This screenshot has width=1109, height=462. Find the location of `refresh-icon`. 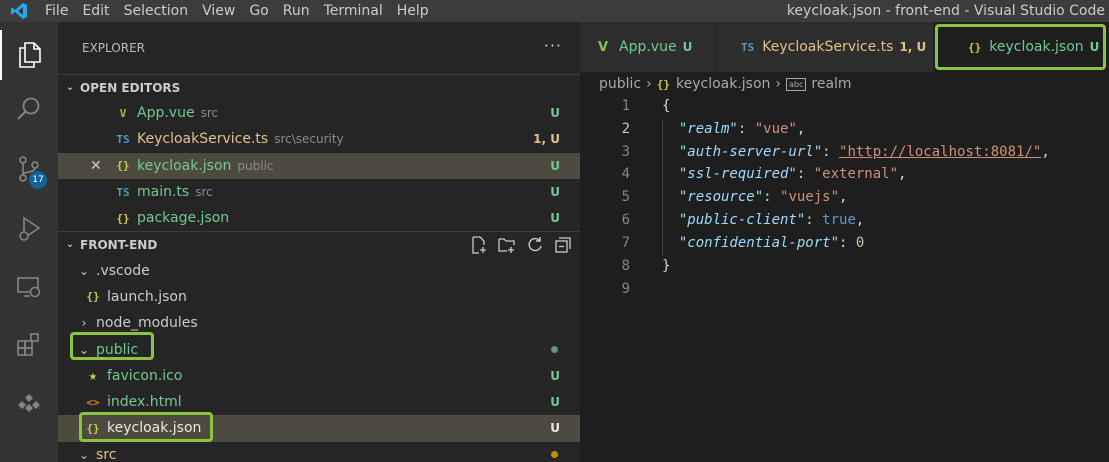

refresh-icon is located at coordinates (535, 245).